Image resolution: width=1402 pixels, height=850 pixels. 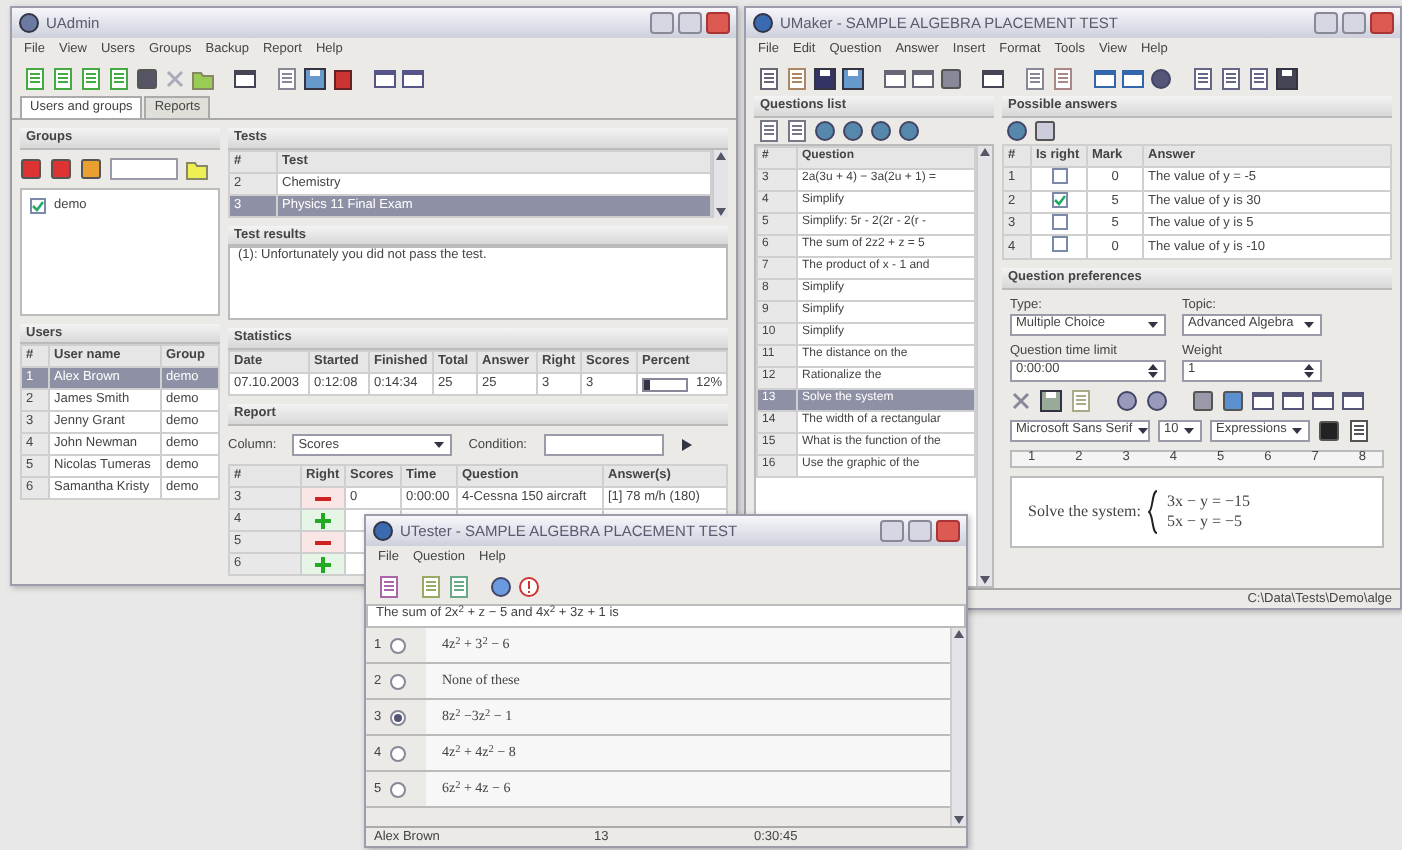 I want to click on play-icon, so click(x=686, y=445).